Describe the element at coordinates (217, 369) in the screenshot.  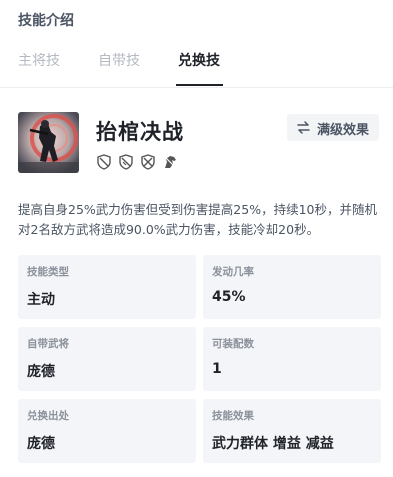
I see `info-value: 1` at that location.